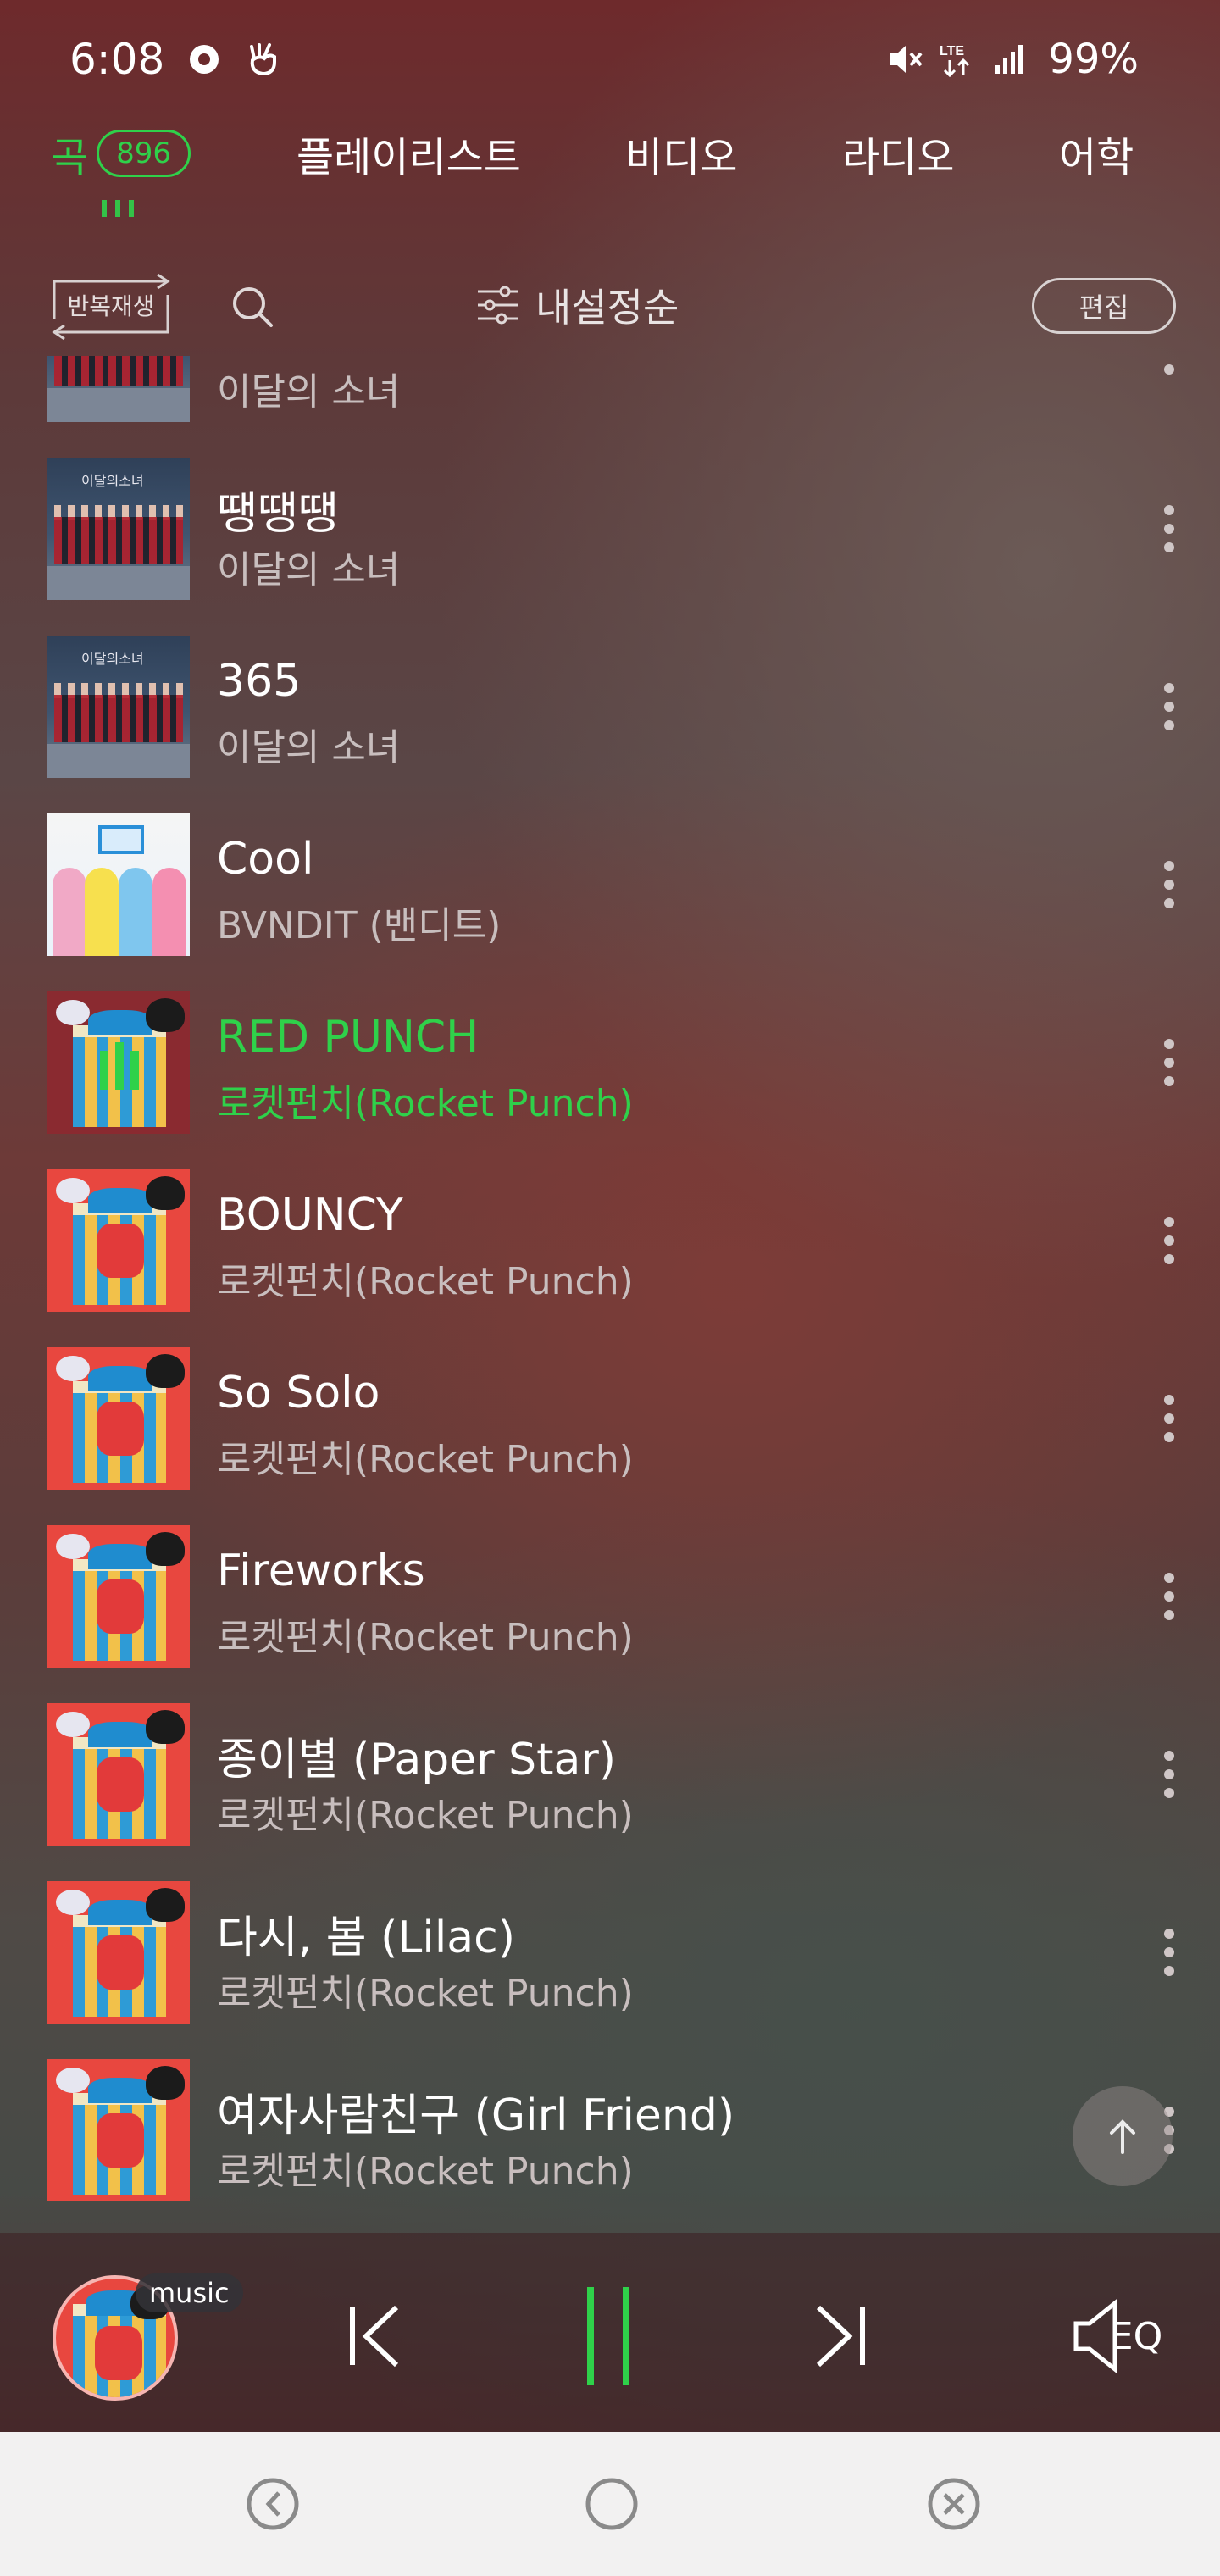  What do you see at coordinates (348, 1037) in the screenshot?
I see `song-title: RED PUNCH` at bounding box center [348, 1037].